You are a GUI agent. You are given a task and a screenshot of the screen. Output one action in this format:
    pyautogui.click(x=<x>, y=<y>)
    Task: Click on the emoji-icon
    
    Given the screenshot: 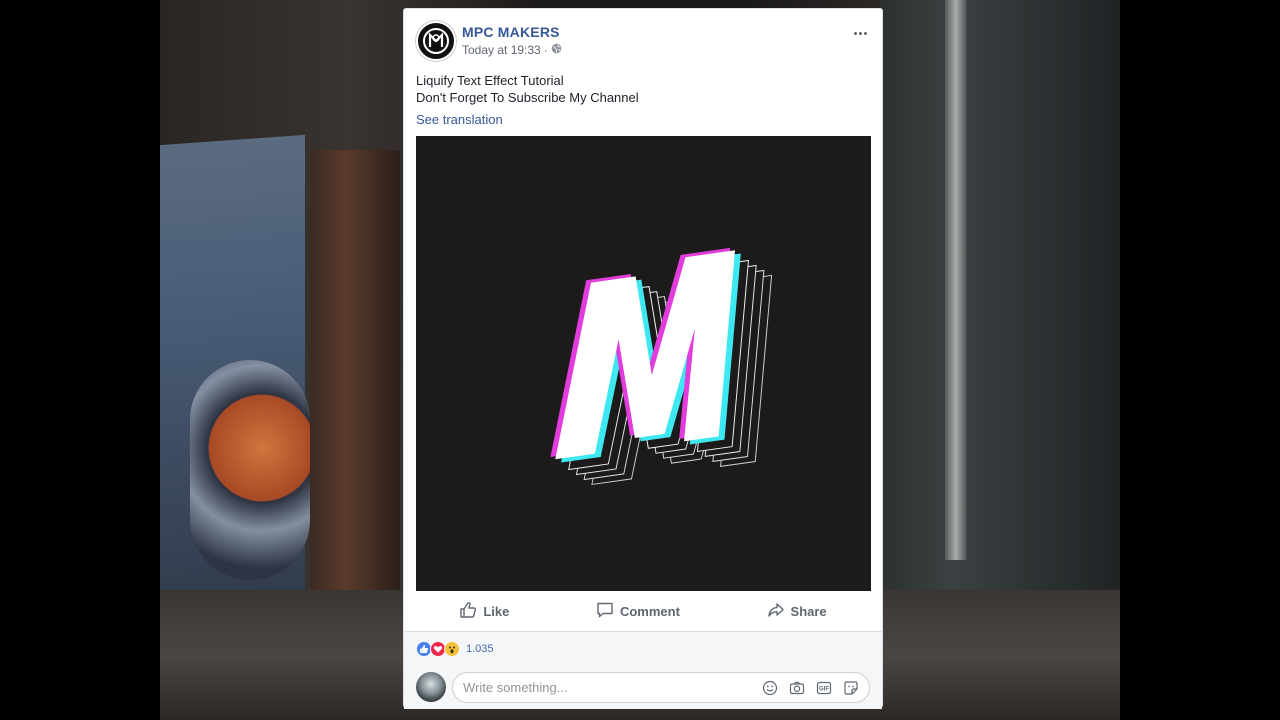 What is the action you would take?
    pyautogui.click(x=769, y=687)
    